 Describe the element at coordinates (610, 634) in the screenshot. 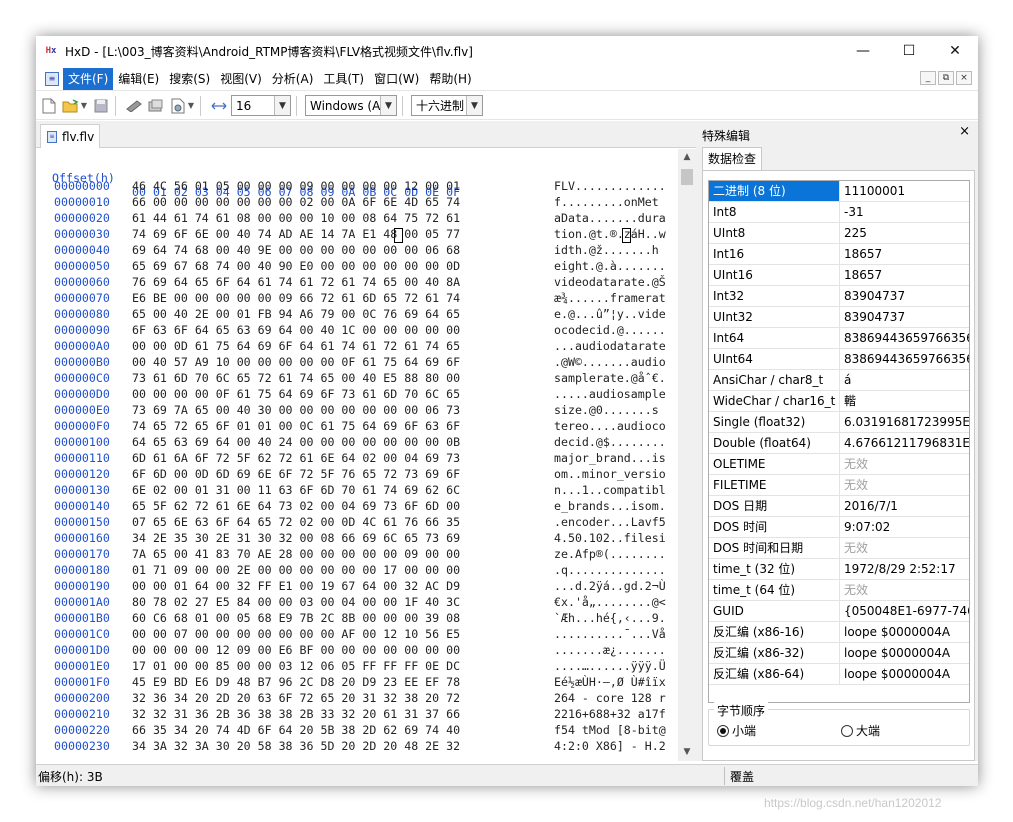

I see `row-ascii: ..........¯...Vå` at that location.